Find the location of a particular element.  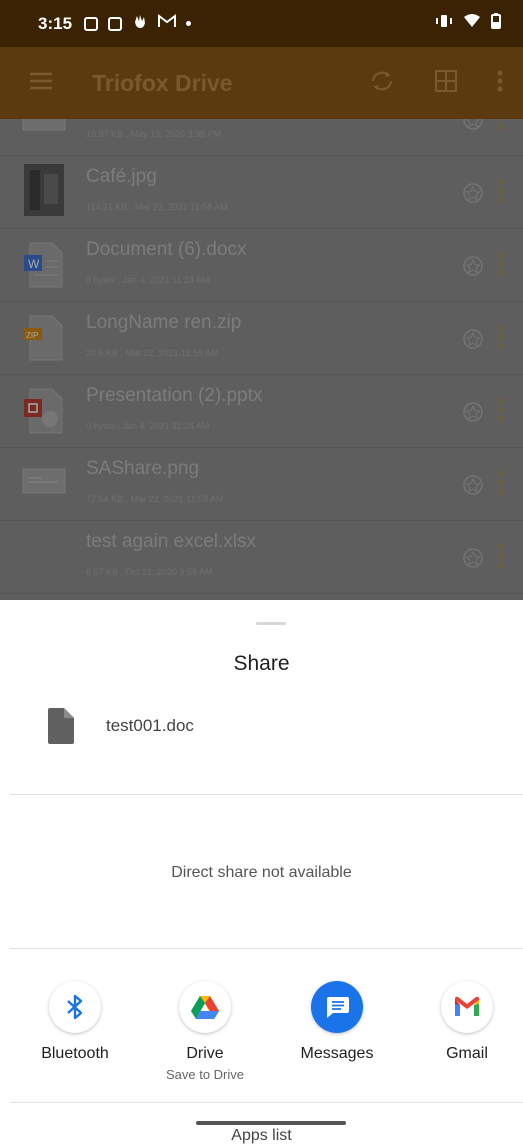

share-target-gmail: Gmail is located at coordinates (467, 1022).